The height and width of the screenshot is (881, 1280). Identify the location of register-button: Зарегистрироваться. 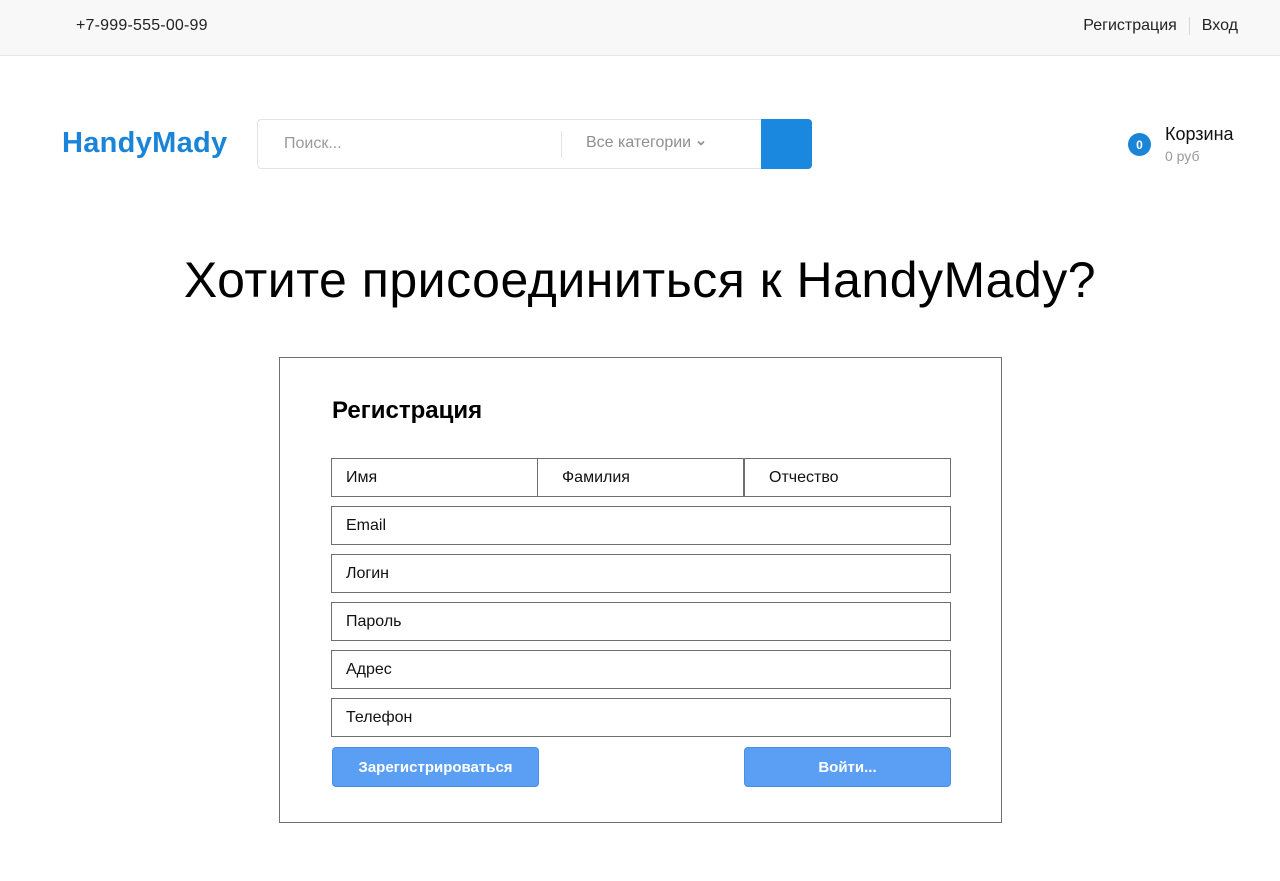
(435, 767).